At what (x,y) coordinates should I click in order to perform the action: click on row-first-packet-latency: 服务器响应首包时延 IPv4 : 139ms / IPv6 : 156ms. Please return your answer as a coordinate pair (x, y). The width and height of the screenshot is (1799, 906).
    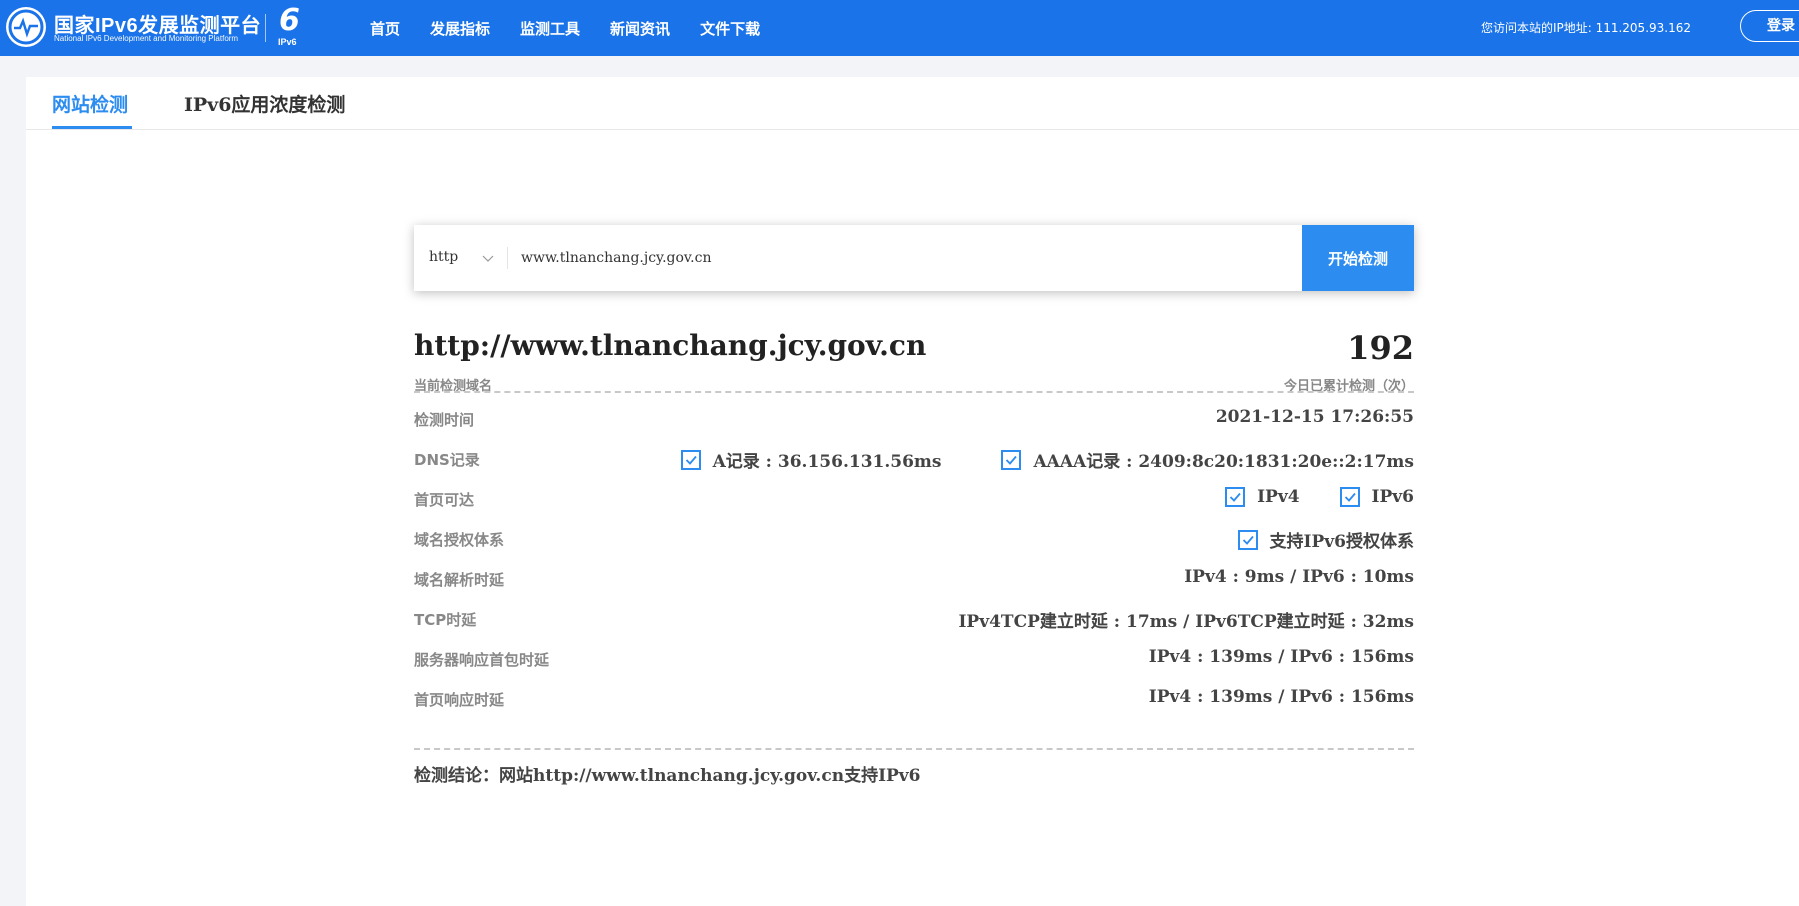
    Looking at the image, I should click on (914, 659).